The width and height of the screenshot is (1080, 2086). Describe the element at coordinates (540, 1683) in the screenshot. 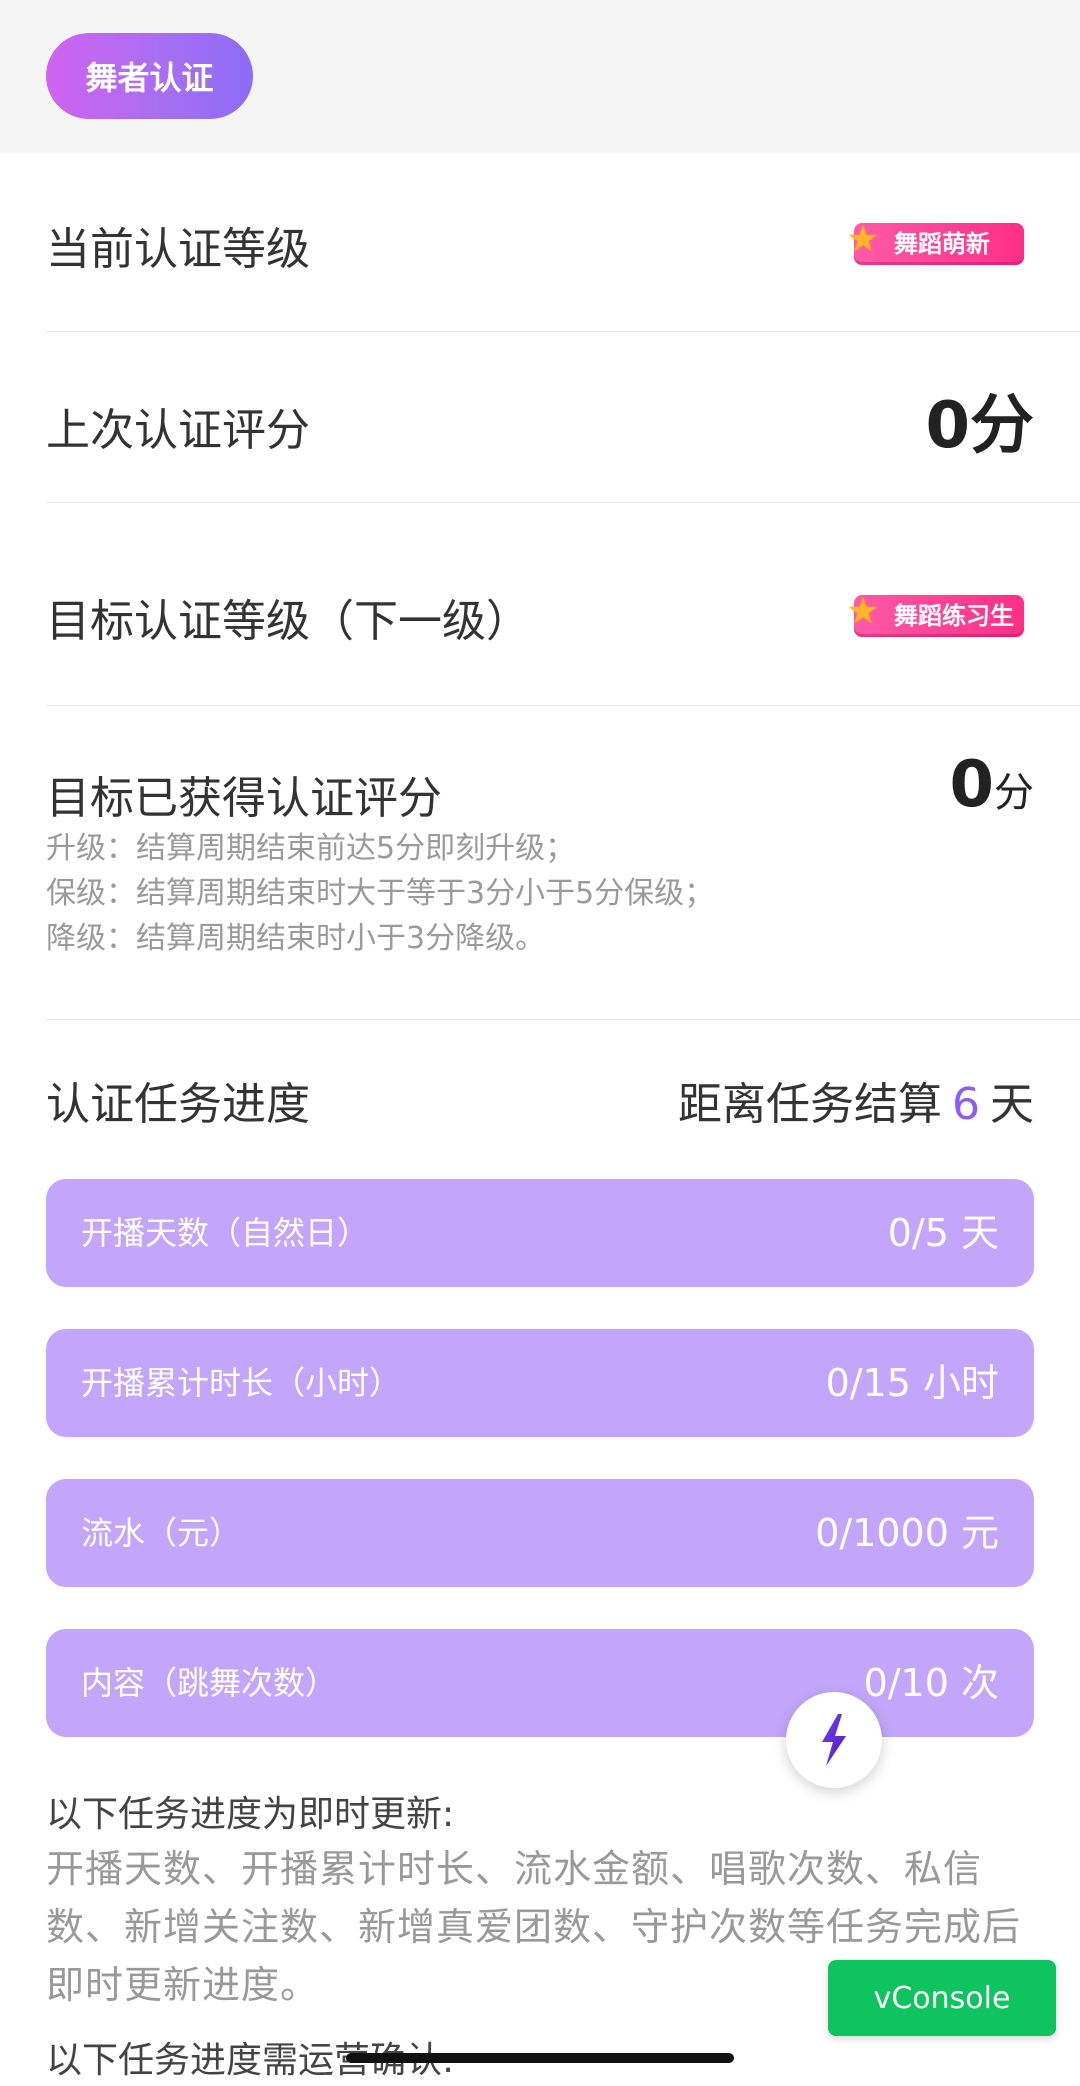

I see `task-card-dance-count: 内容（跳舞次数） 0/10 次` at that location.